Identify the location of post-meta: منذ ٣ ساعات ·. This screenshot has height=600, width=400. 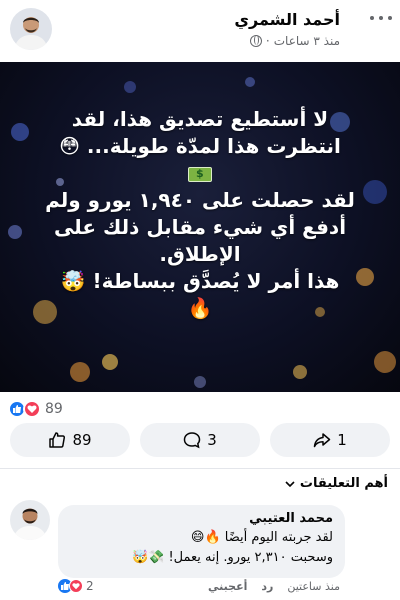
(294, 41).